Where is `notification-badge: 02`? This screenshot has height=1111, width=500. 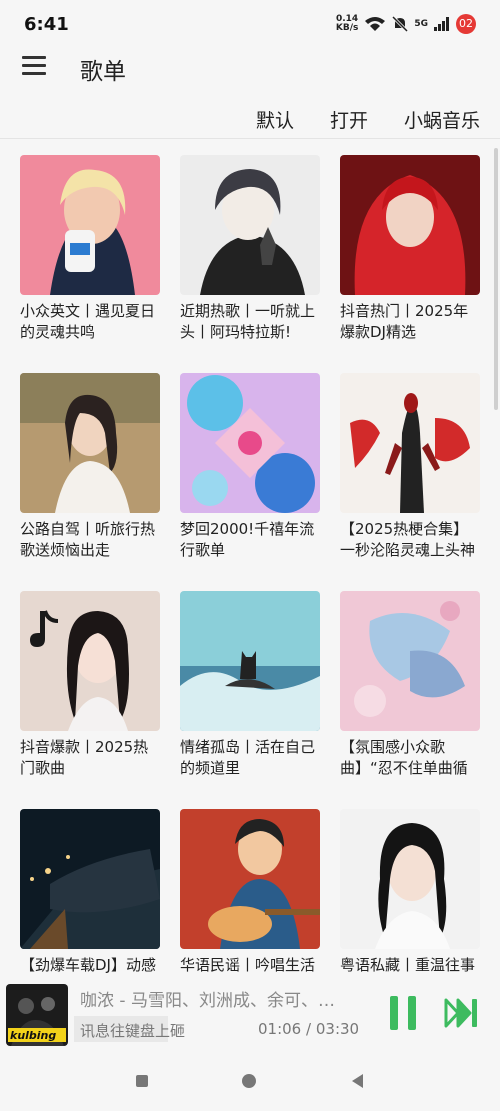 notification-badge: 02 is located at coordinates (466, 24).